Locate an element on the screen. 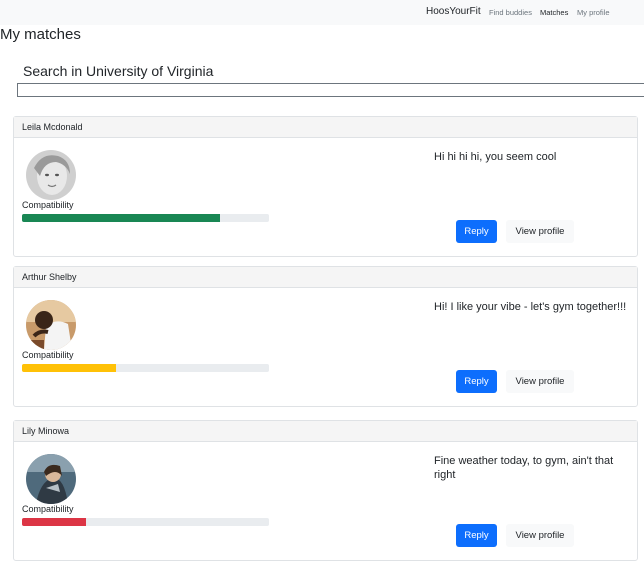 This screenshot has height=573, width=644. match-name: Arthur Shelby is located at coordinates (325, 277).